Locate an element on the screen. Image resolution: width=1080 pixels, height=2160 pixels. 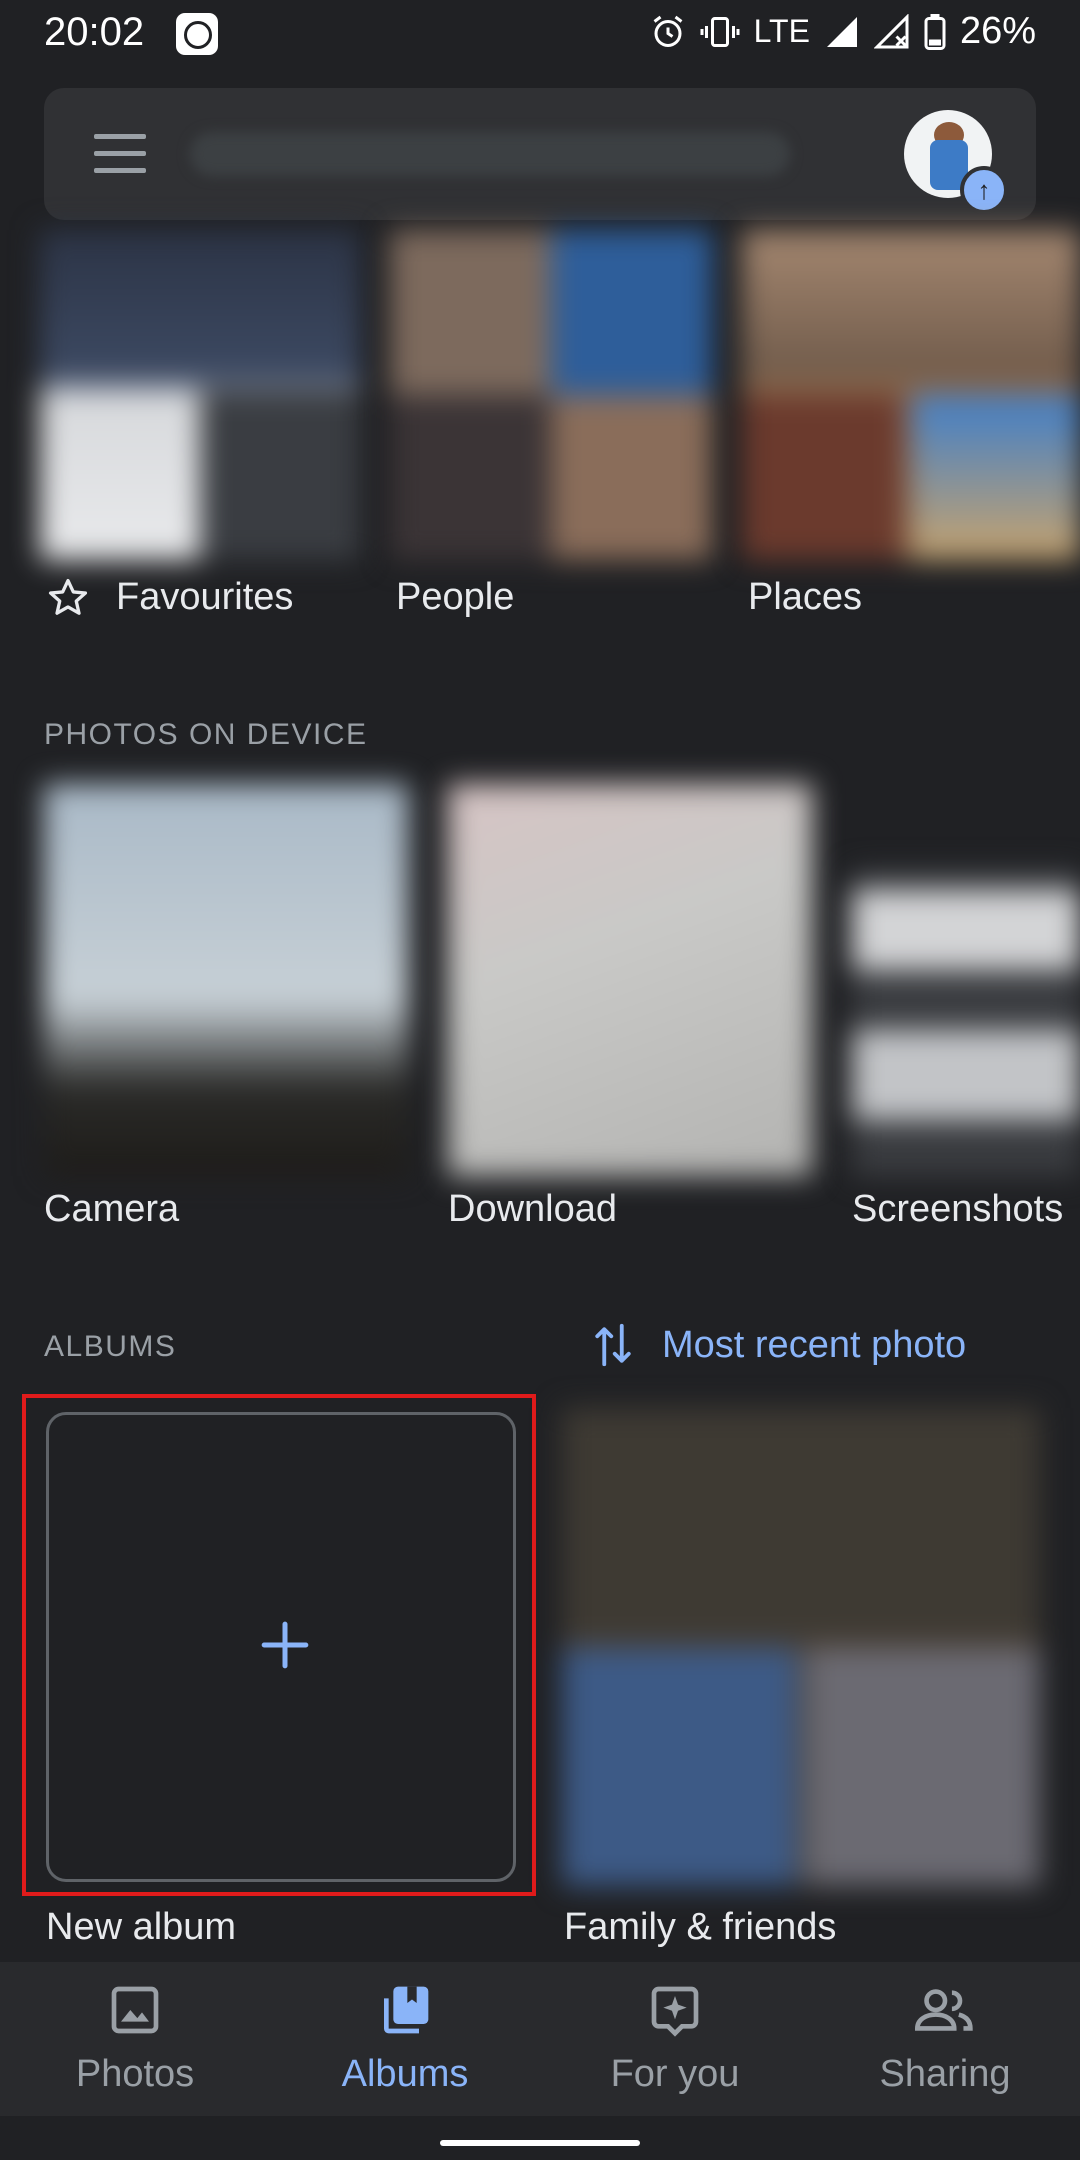
sort-icon is located at coordinates (613, 1345).